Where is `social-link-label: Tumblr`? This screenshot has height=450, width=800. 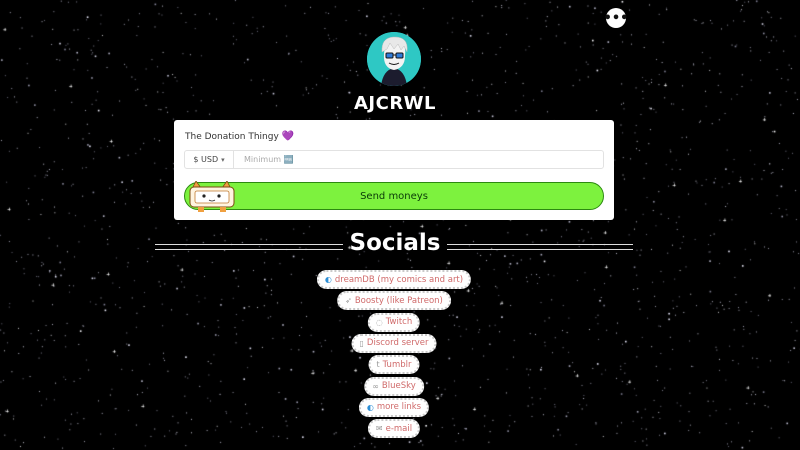 social-link-label: Tumblr is located at coordinates (397, 364).